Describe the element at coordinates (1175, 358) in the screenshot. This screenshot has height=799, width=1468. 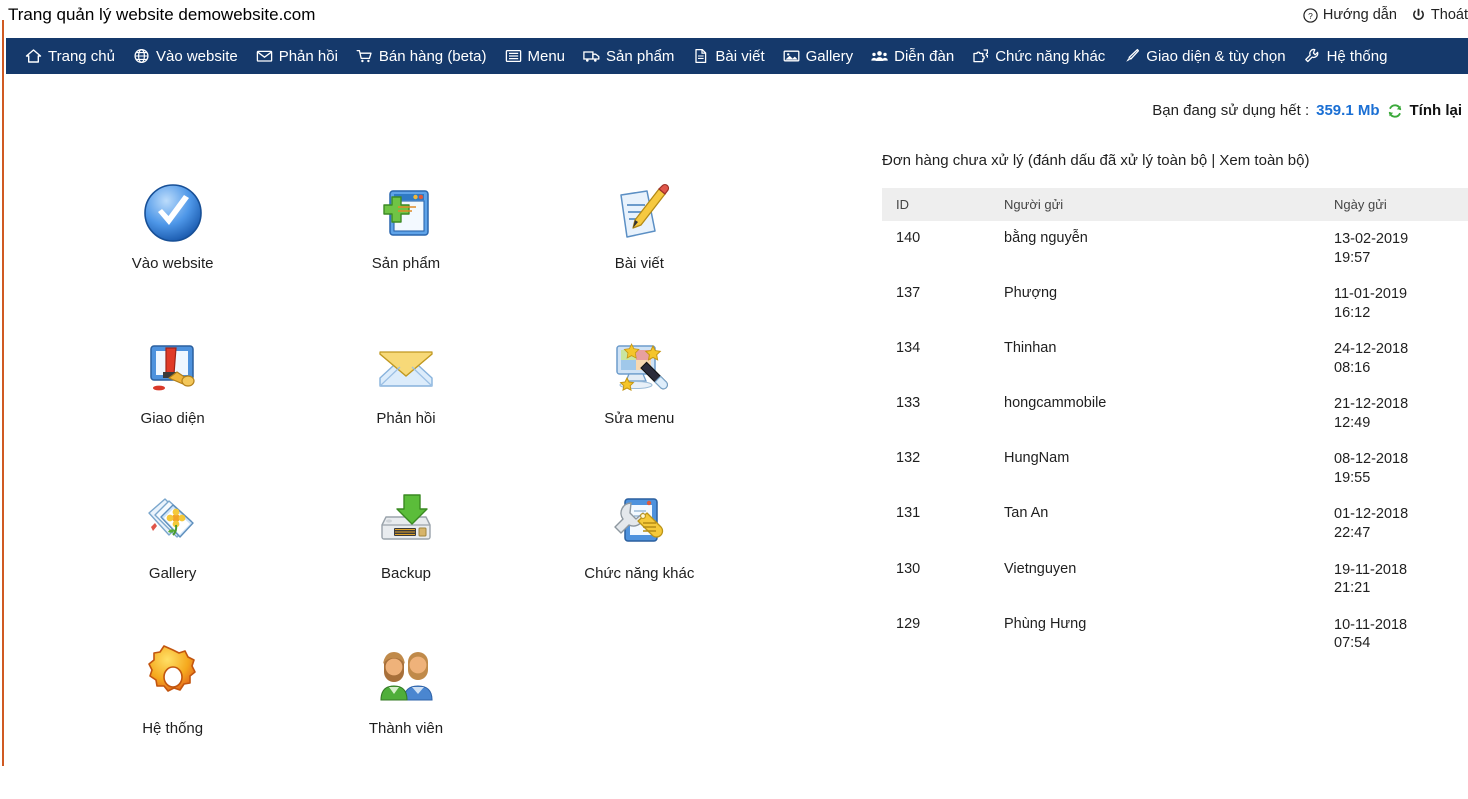
I see `table-row: 134 Thinhan 24-12-2018 08:16` at that location.